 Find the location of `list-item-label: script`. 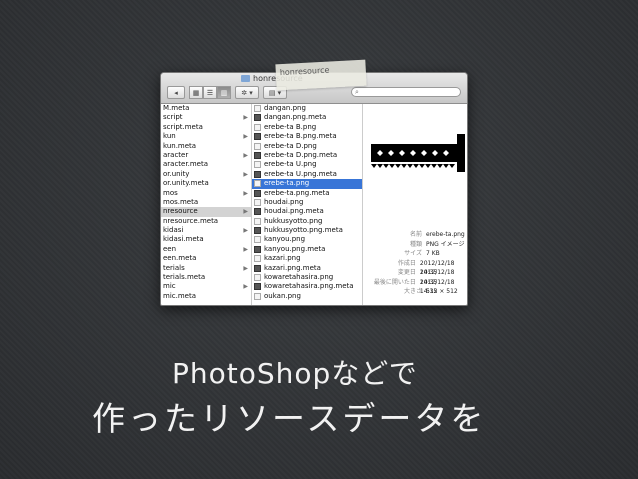

list-item-label: script is located at coordinates (173, 117).